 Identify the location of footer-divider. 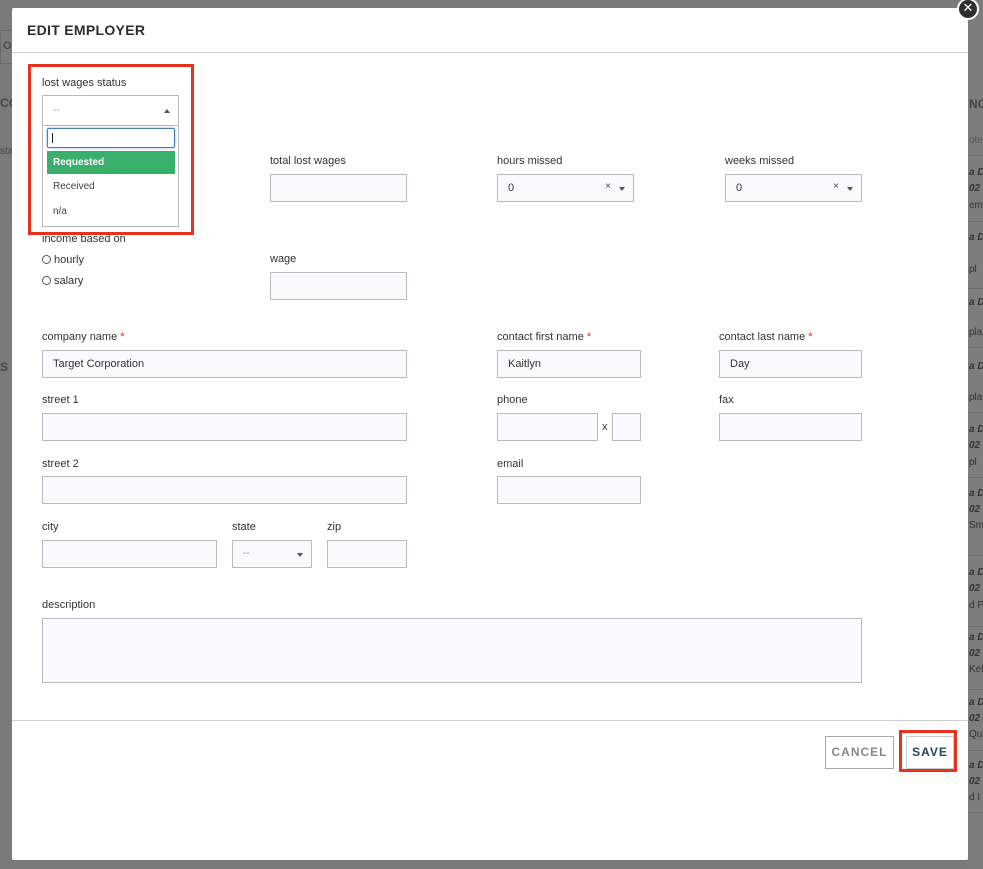
(490, 720).